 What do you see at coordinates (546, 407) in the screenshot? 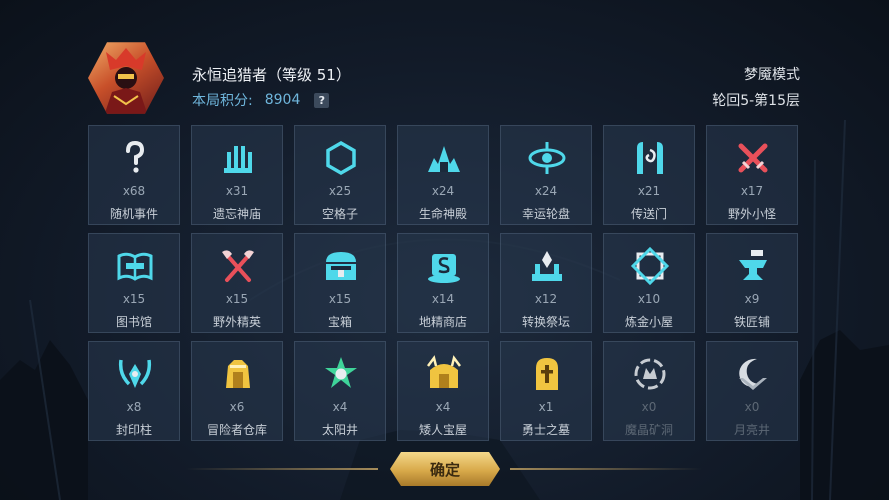
I see `cell-count: x1` at bounding box center [546, 407].